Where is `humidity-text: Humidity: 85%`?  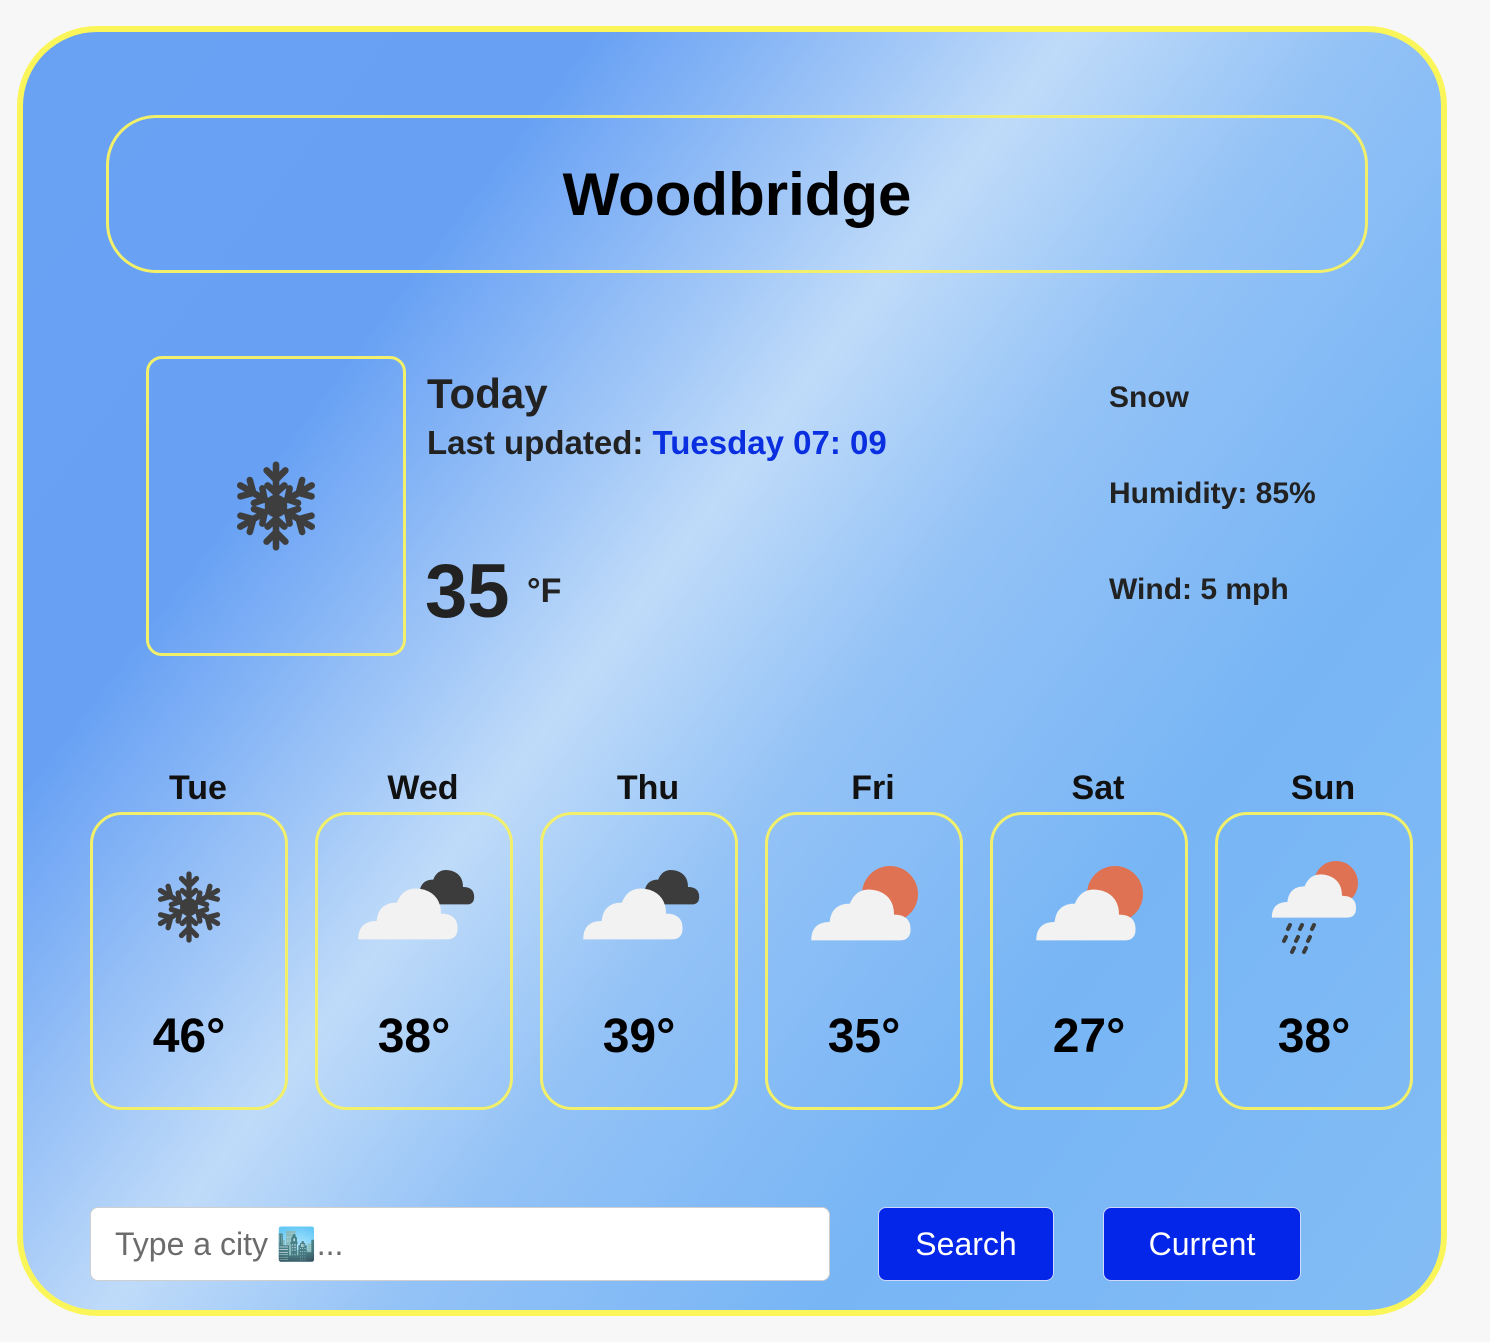 humidity-text: Humidity: 85% is located at coordinates (1212, 493).